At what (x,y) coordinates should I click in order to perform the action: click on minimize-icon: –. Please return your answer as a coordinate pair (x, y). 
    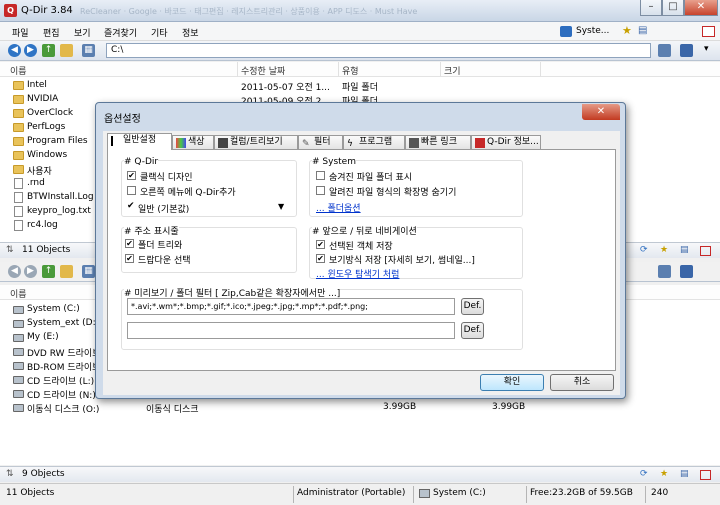
    Looking at the image, I should click on (651, 8).